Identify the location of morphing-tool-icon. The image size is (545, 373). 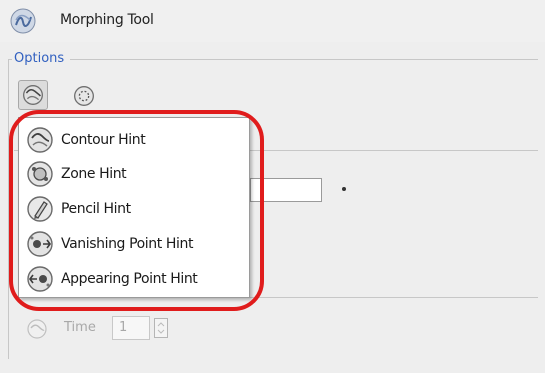
(23, 21).